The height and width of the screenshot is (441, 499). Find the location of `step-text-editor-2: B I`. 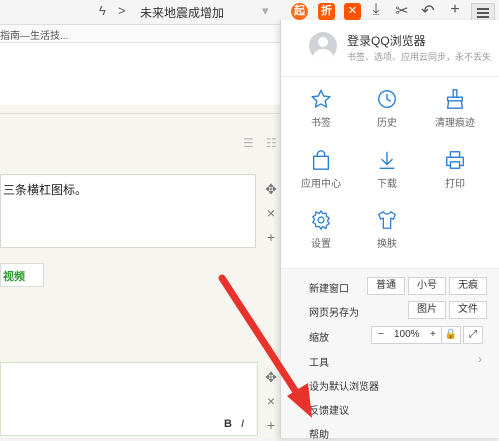

step-text-editor-2: B I is located at coordinates (129, 399).